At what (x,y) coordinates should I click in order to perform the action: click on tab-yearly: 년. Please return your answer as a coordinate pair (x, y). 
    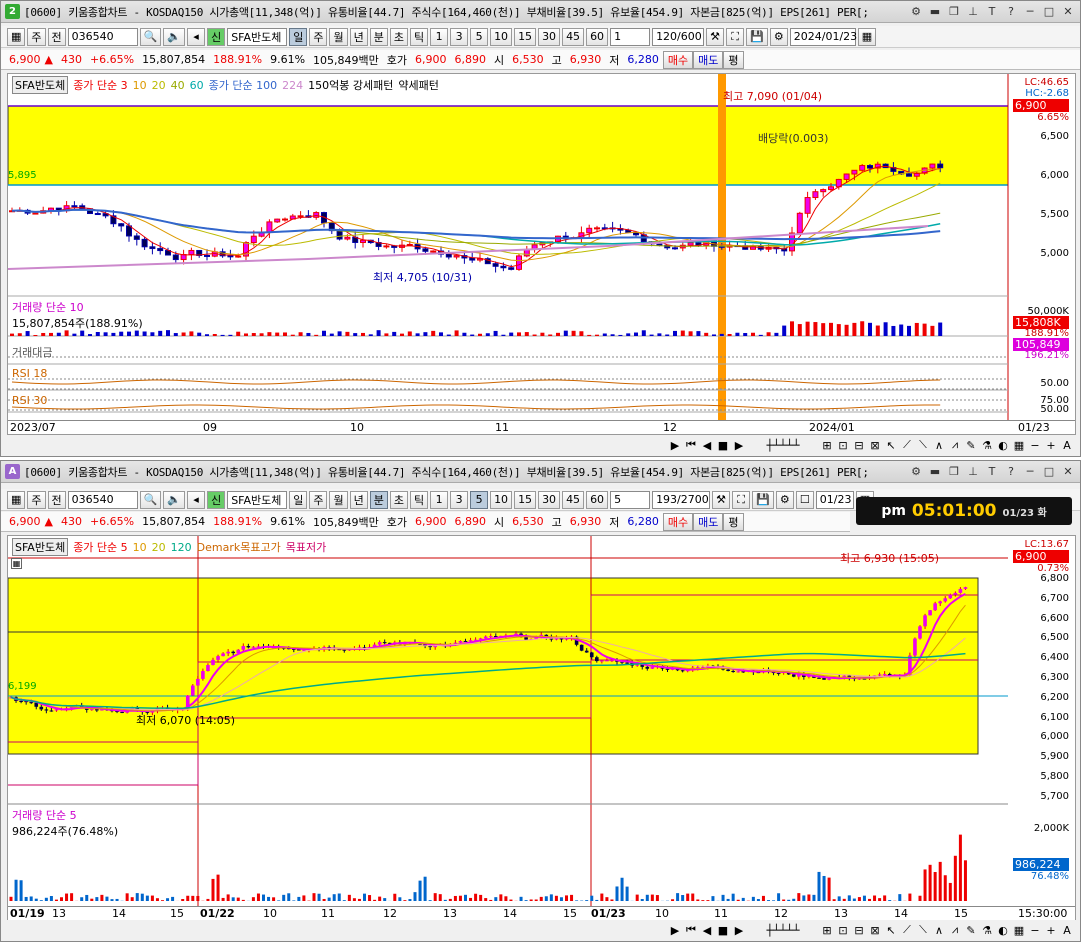
    Looking at the image, I should click on (358, 499).